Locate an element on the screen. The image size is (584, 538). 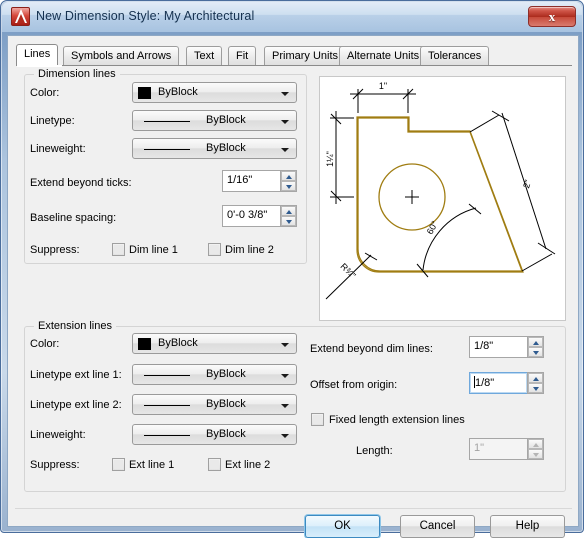
dim-color-value: ByBlock is located at coordinates (178, 92).